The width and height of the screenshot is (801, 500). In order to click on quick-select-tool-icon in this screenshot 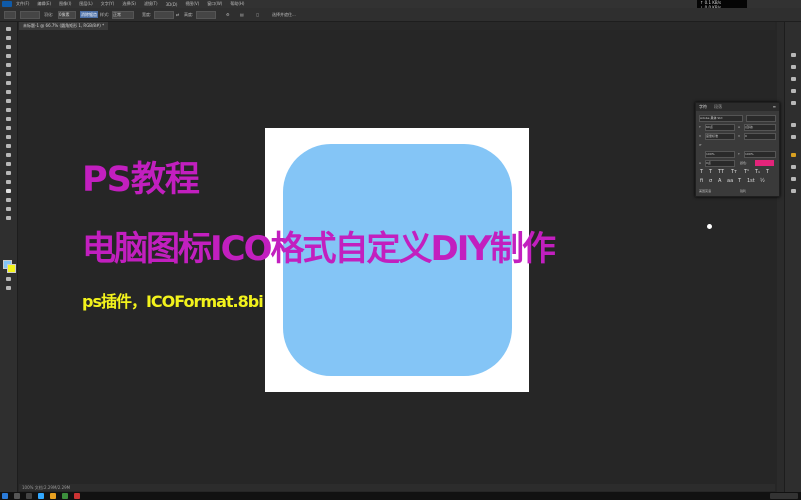, I will do `click(8, 56)`.